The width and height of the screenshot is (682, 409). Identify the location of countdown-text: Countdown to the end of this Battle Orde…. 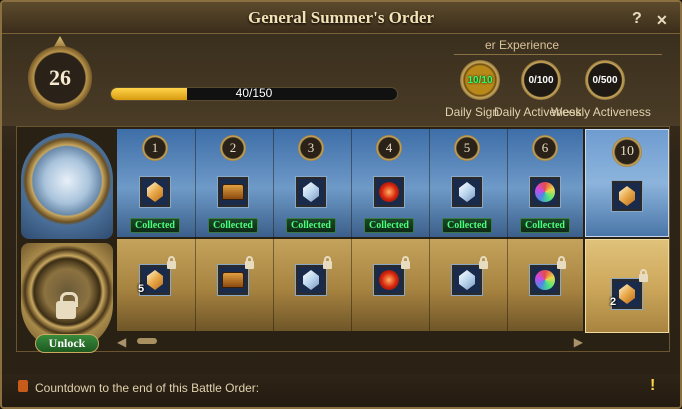
(147, 388).